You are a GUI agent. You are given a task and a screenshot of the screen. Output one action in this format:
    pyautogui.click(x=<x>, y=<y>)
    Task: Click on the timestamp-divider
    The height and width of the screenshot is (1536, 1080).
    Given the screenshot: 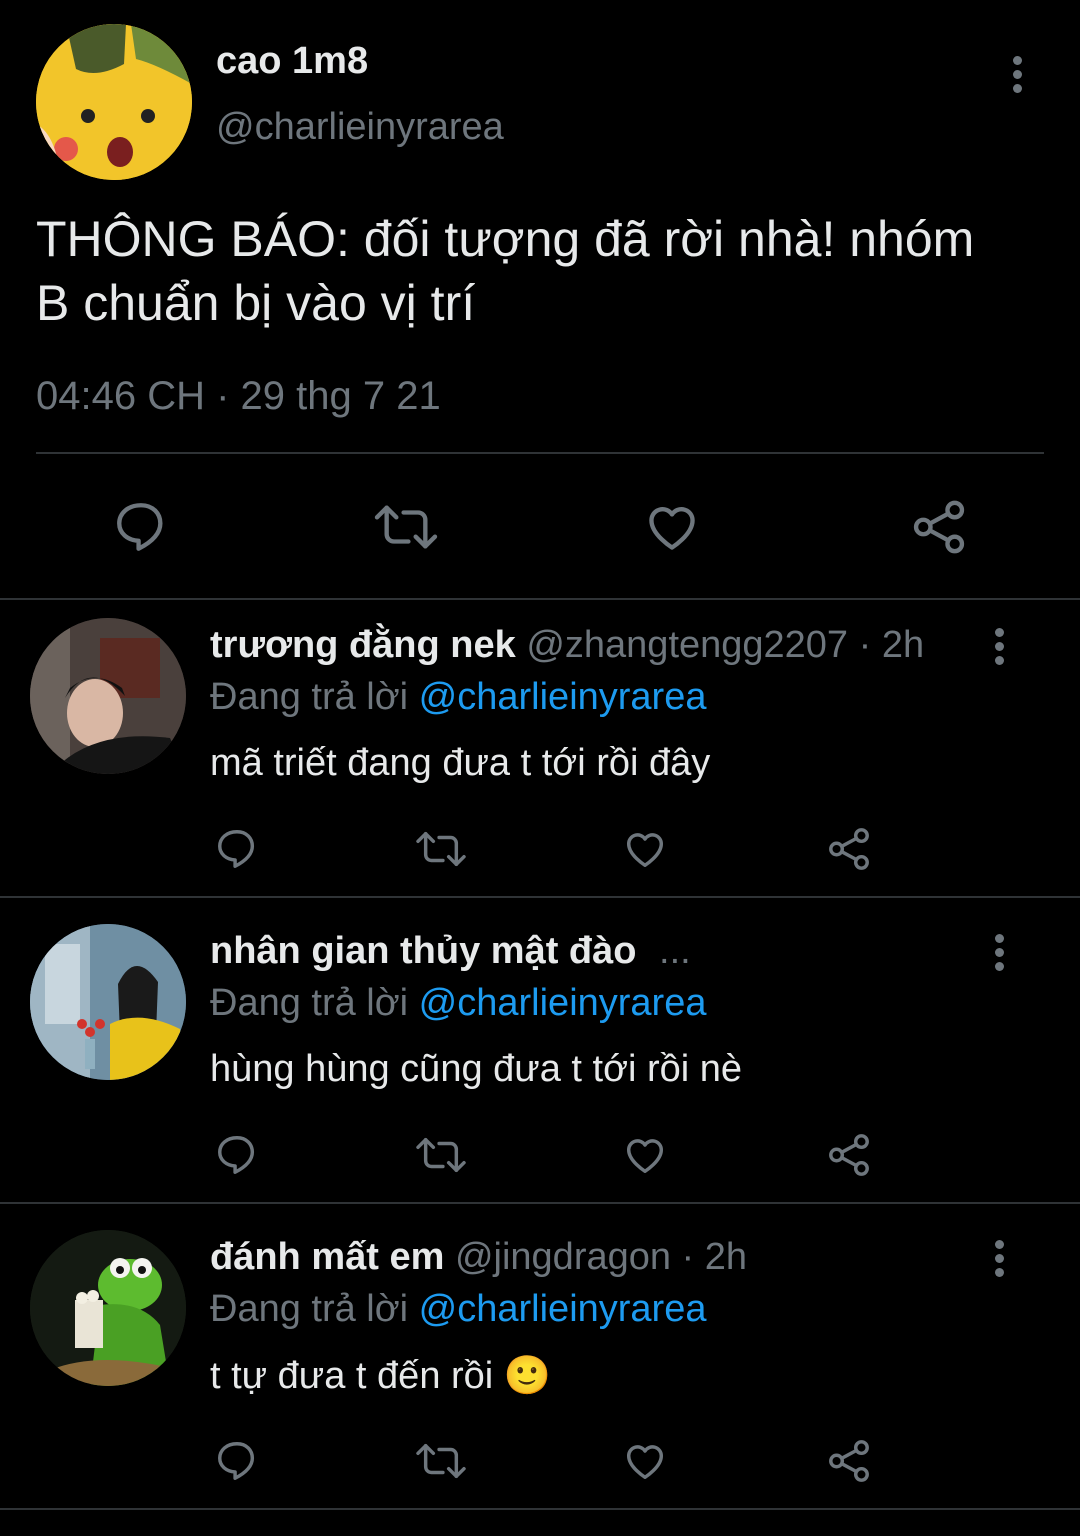 What is the action you would take?
    pyautogui.click(x=540, y=453)
    